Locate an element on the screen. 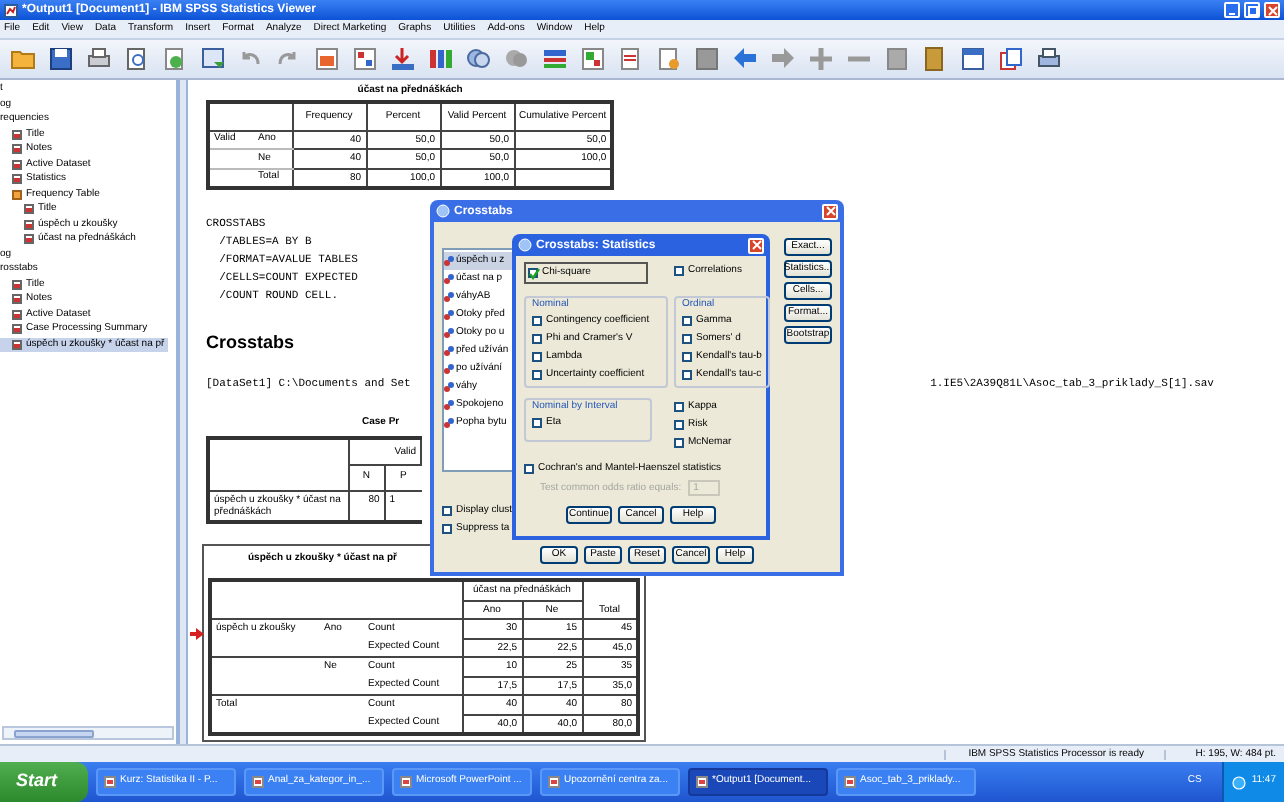 Image resolution: width=1284 pixels, height=802 pixels. maximize-button is located at coordinates (1252, 10).